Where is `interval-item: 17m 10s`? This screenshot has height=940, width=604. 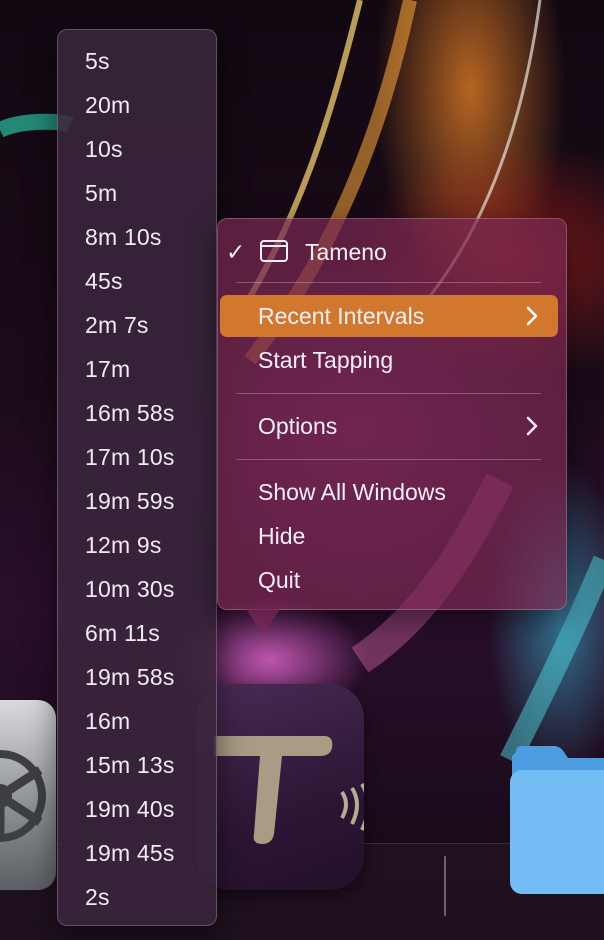
interval-item: 17m 10s is located at coordinates (130, 457).